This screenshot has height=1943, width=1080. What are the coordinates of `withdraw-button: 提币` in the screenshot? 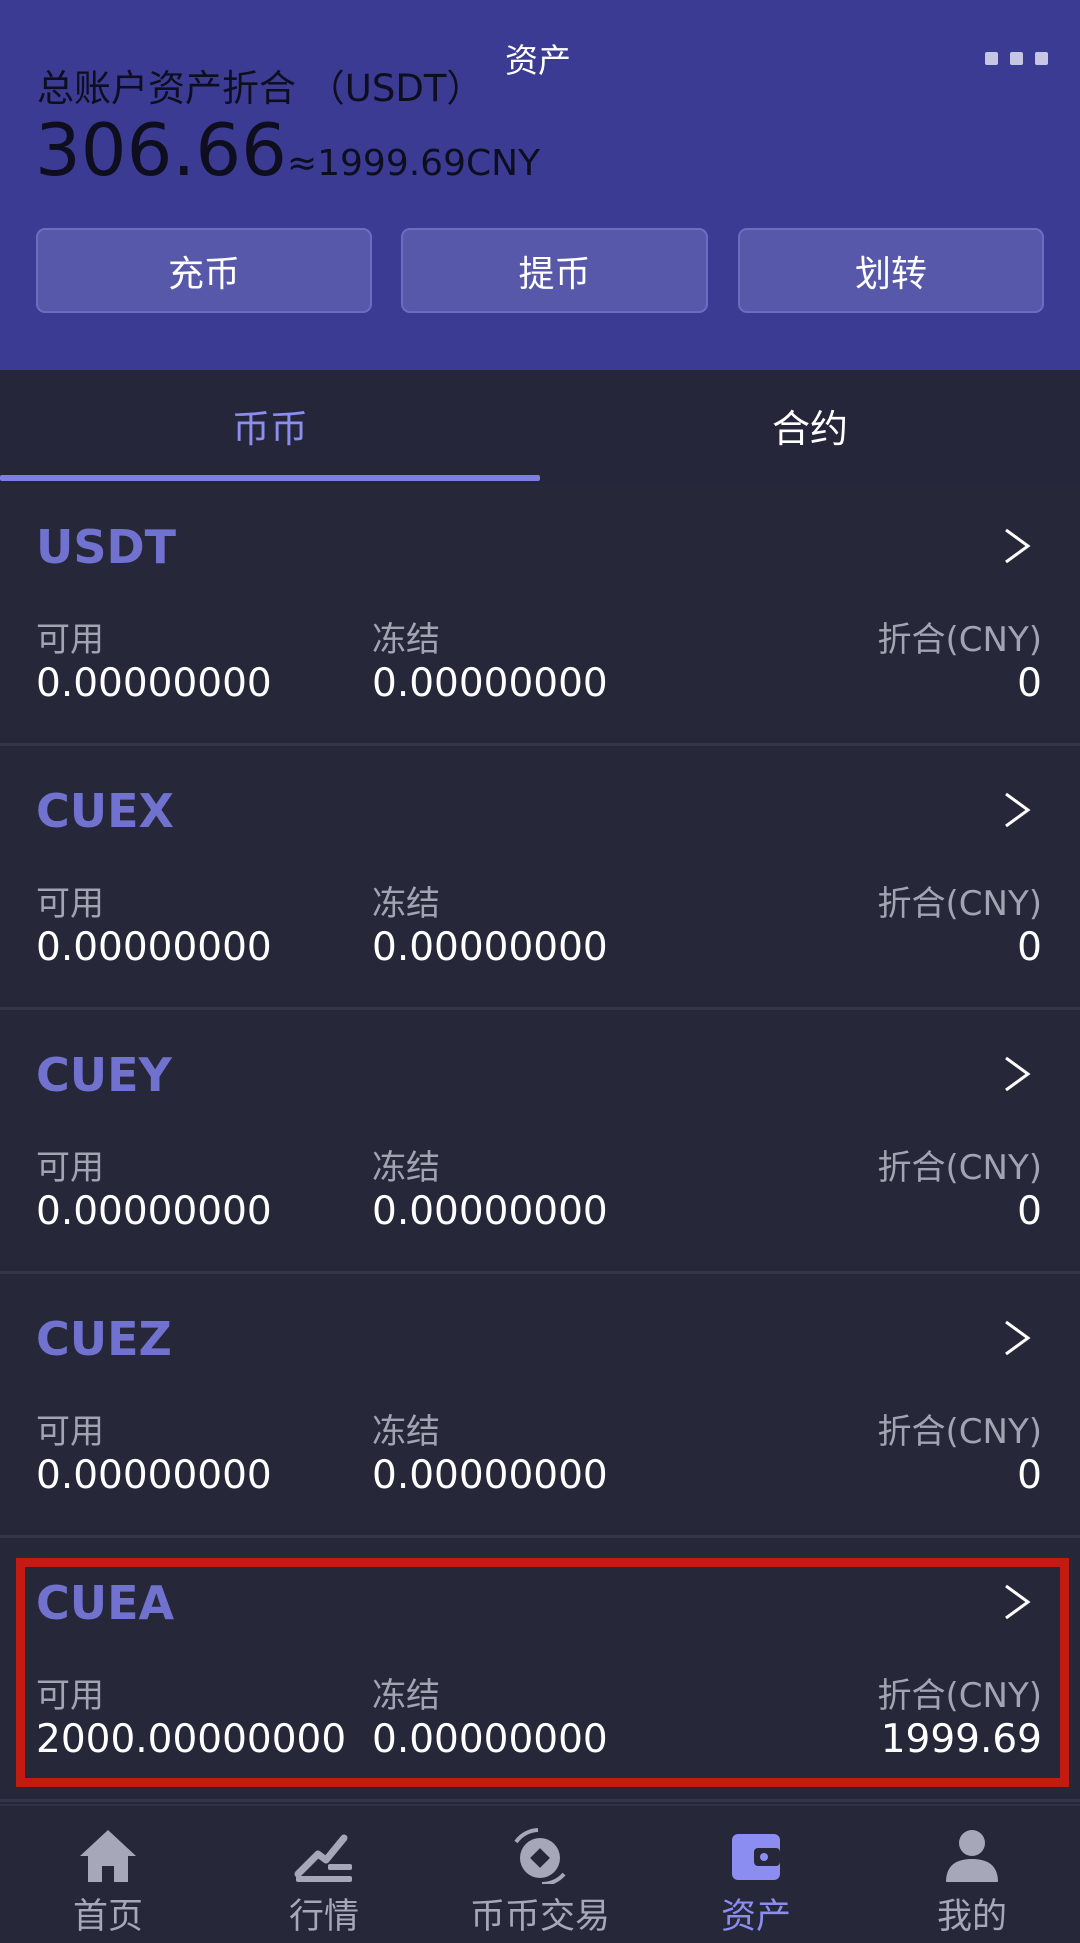 It's located at (554, 270).